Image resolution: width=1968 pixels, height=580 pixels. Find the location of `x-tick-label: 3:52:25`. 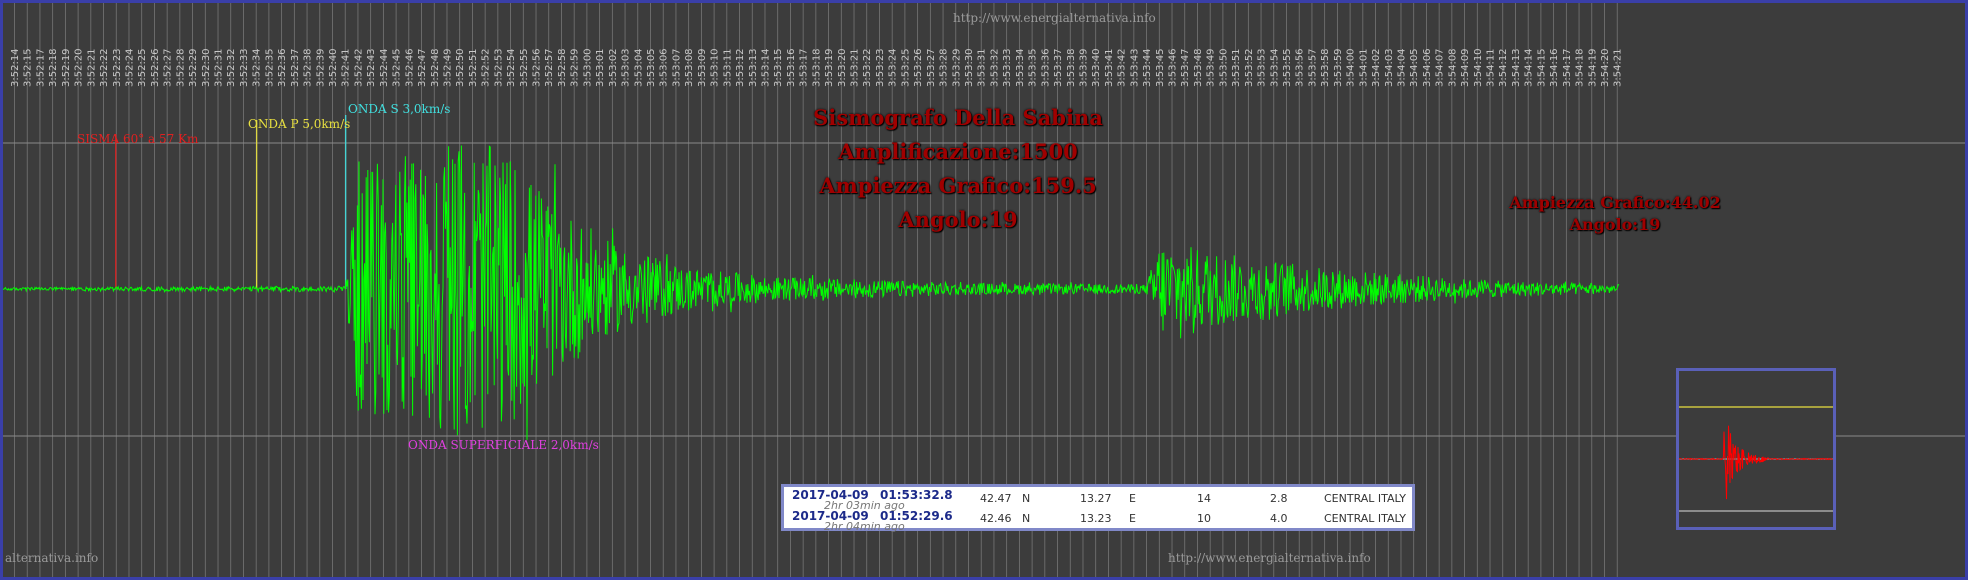

x-tick-label: 3:52:25 is located at coordinates (142, 67).